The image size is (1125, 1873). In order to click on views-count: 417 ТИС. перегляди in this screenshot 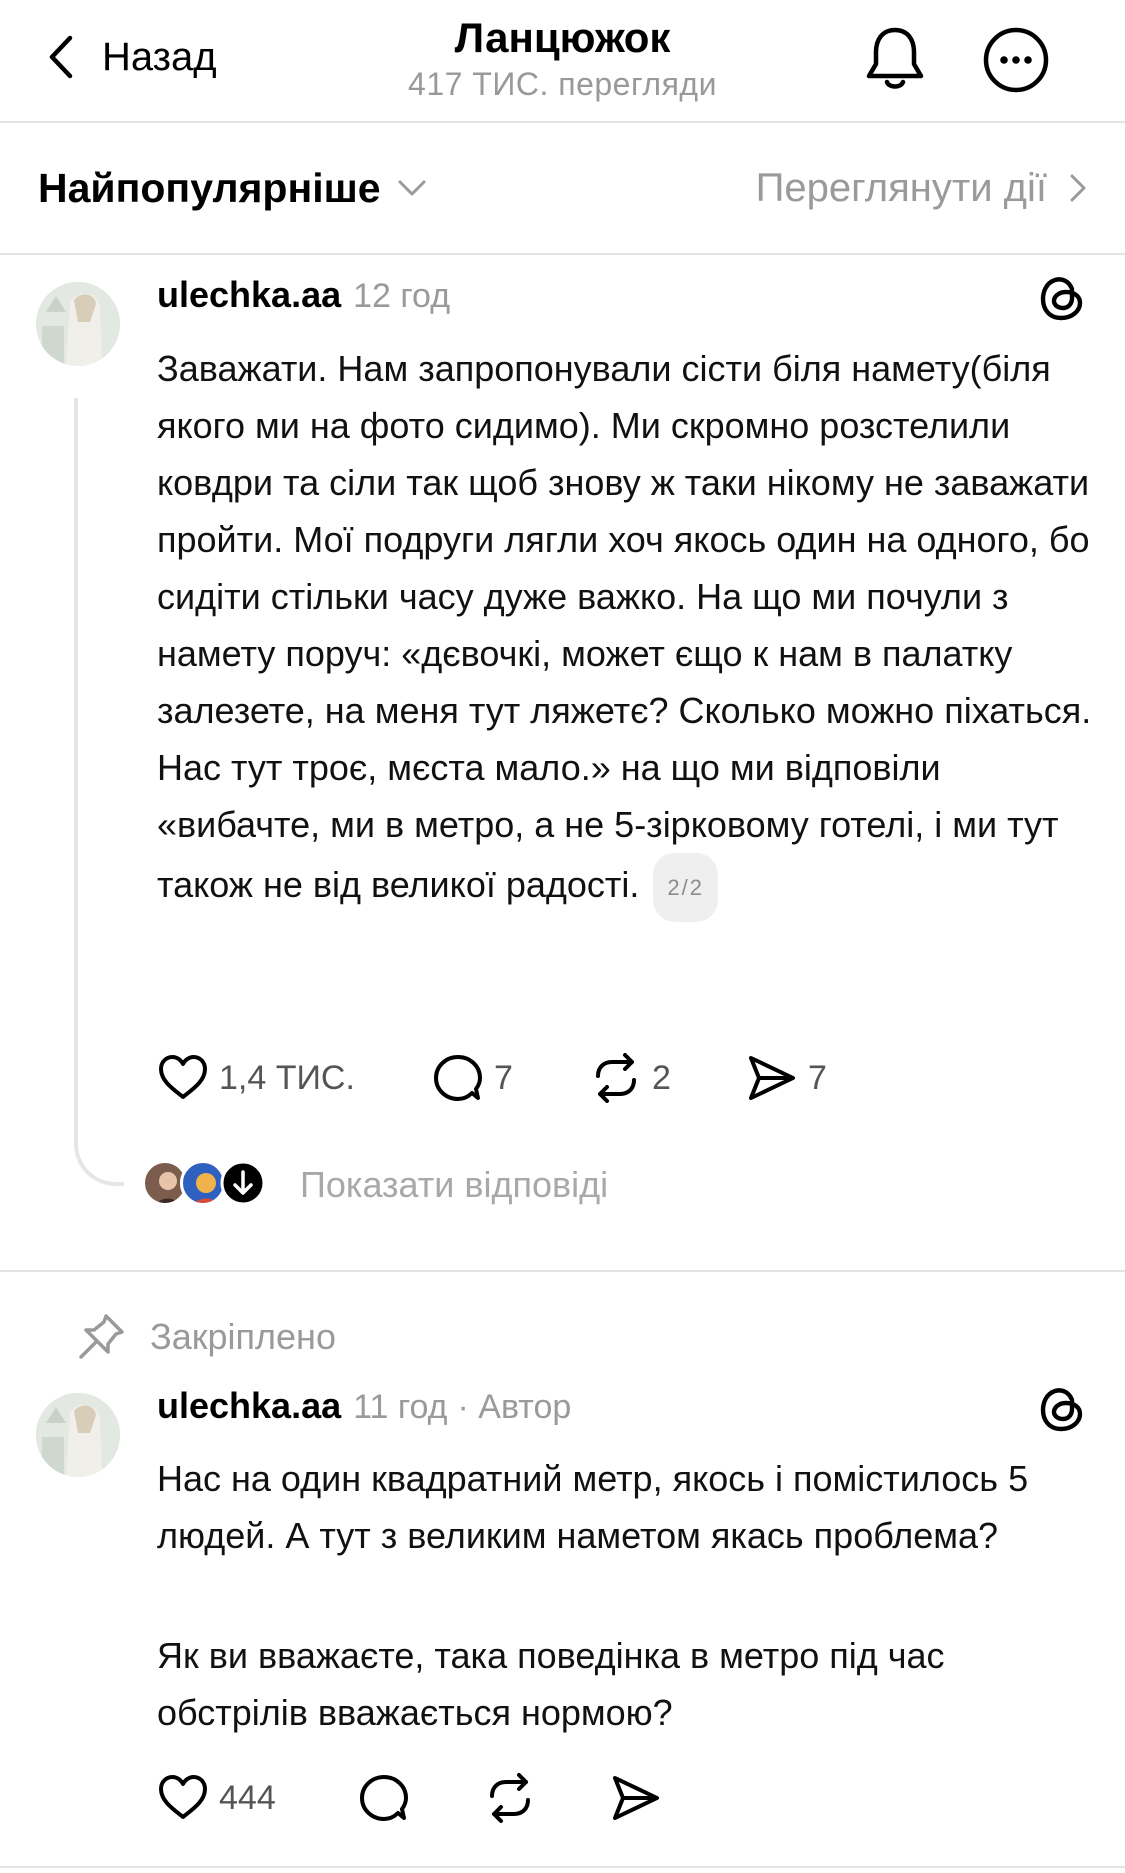, I will do `click(562, 84)`.